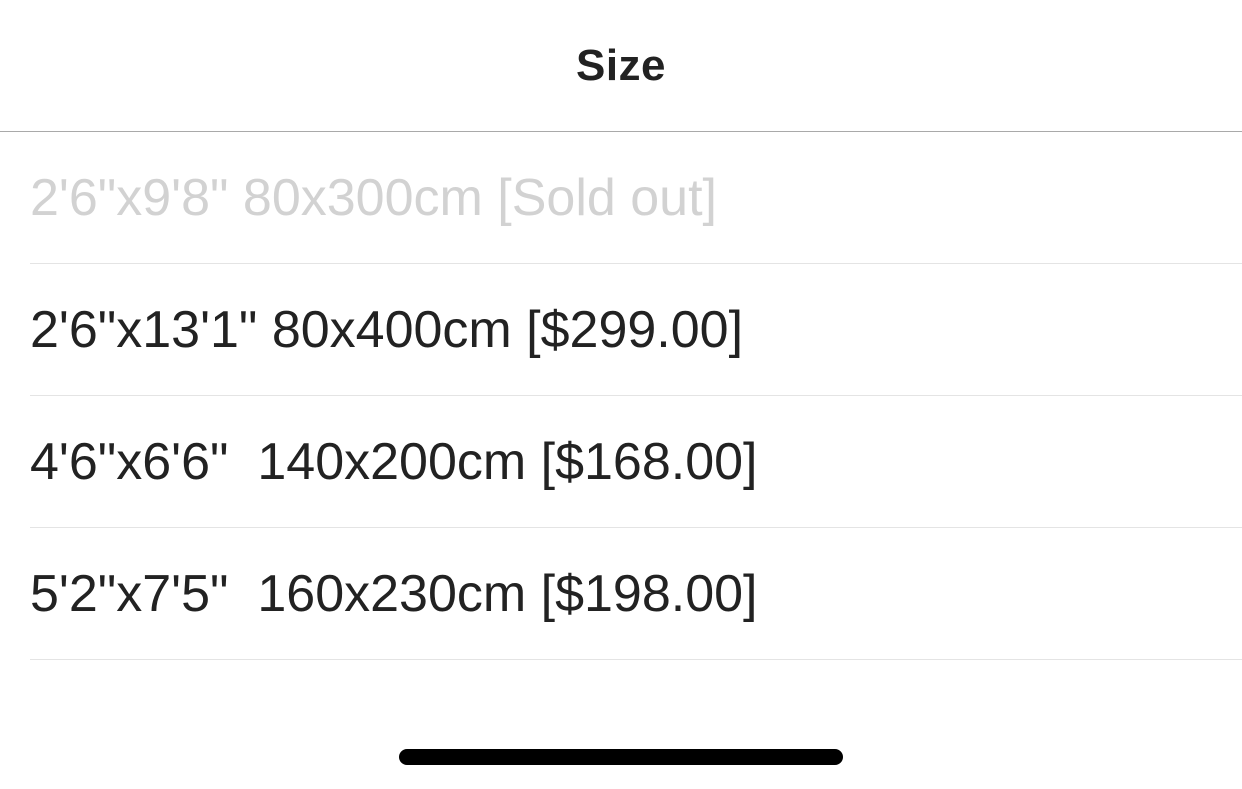 This screenshot has width=1242, height=789. Describe the element at coordinates (373, 197) in the screenshot. I see `size-option-label: 2'6"x9'8" 80x300cm [Sold out]` at that location.